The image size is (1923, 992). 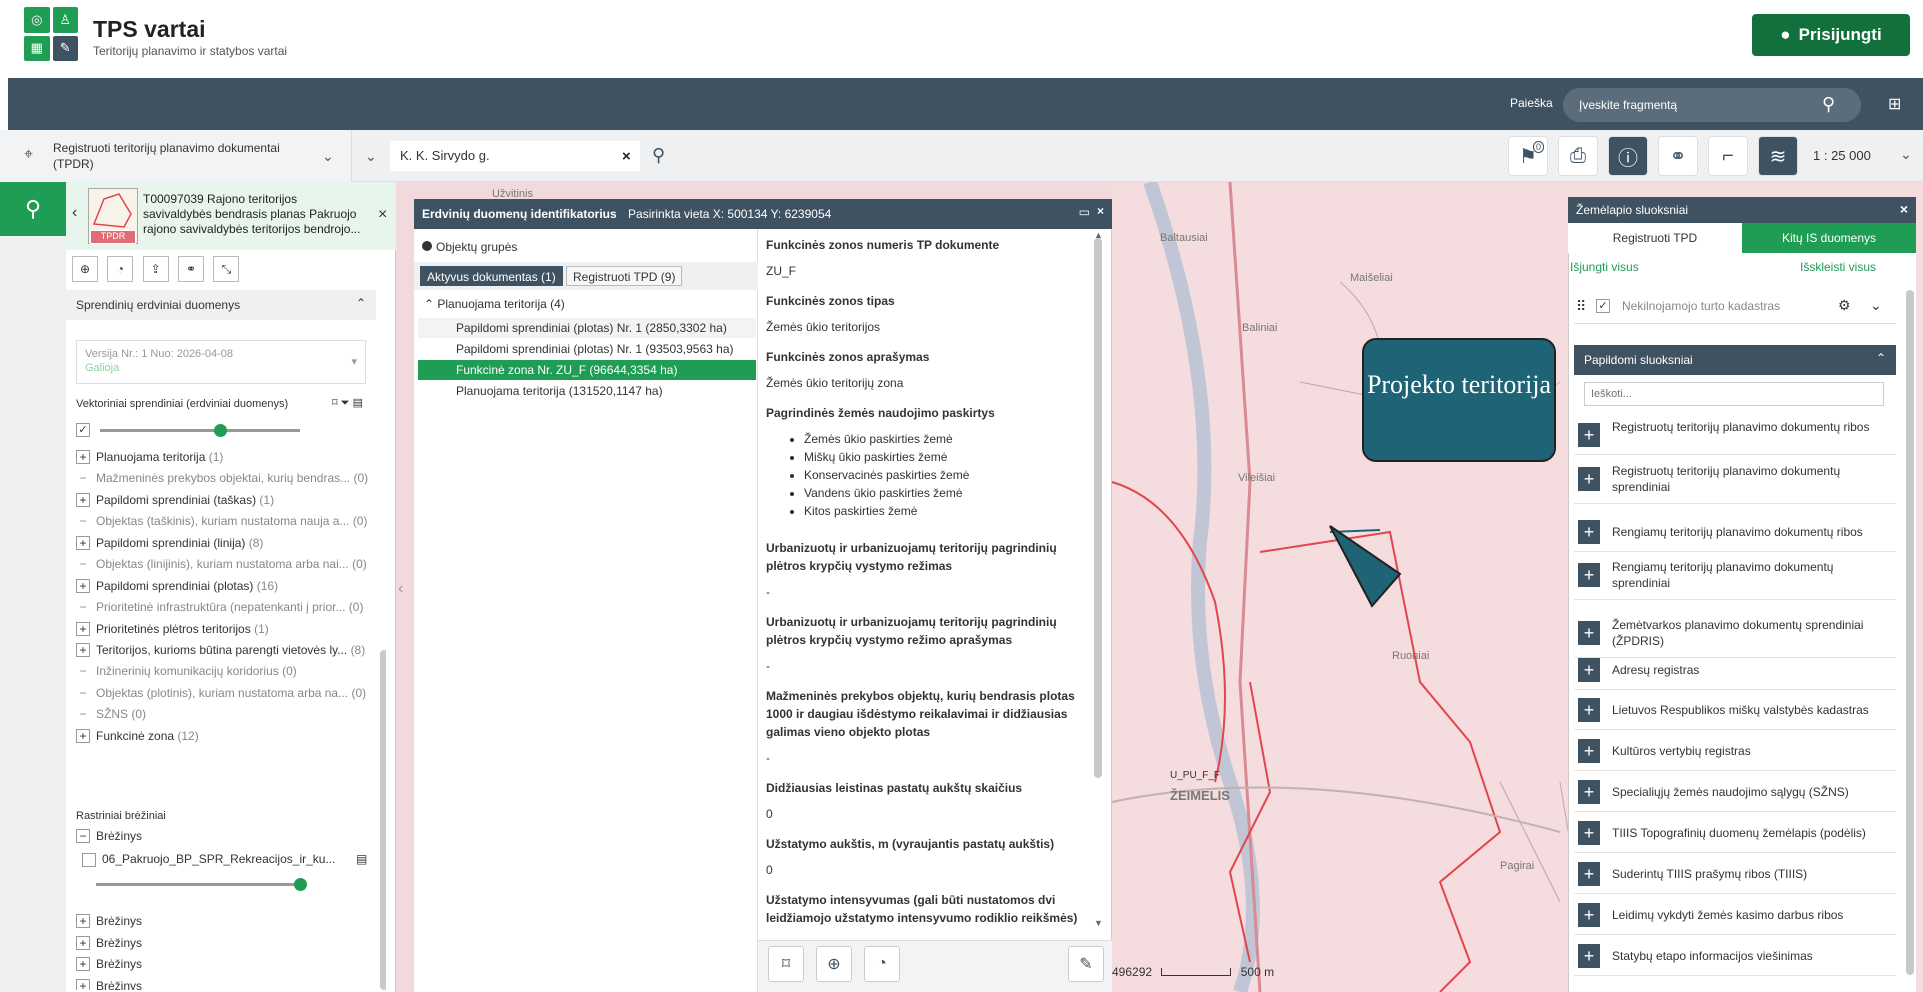 What do you see at coordinates (221, 362) in the screenshot?
I see `version-select: Versija Nr.: 1 Nuo: 2026-04-08 Galioja ▾` at bounding box center [221, 362].